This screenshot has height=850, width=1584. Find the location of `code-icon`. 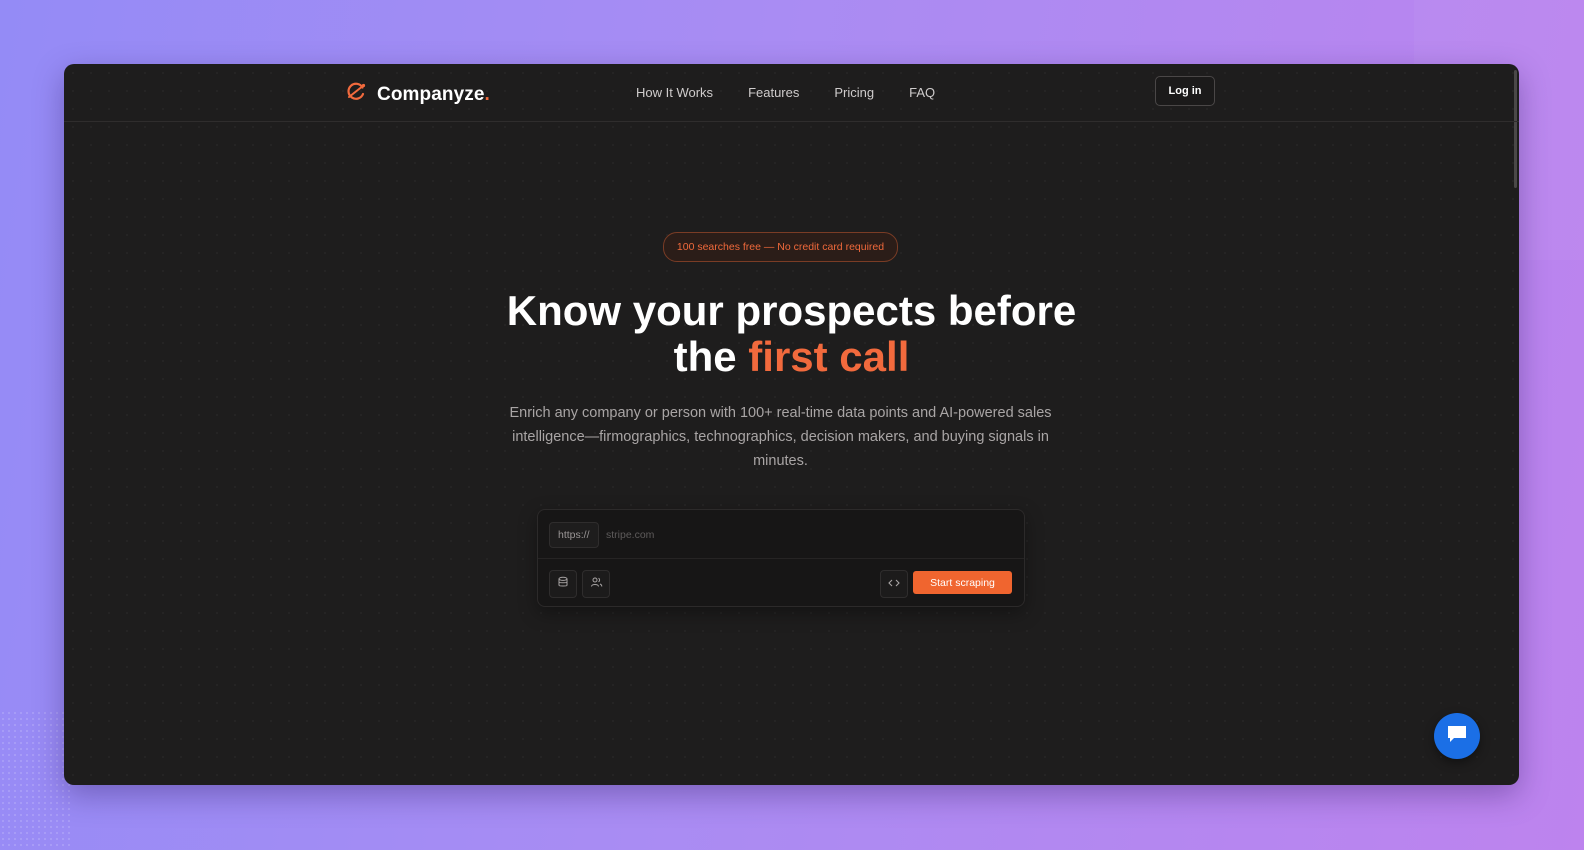

code-icon is located at coordinates (894, 584).